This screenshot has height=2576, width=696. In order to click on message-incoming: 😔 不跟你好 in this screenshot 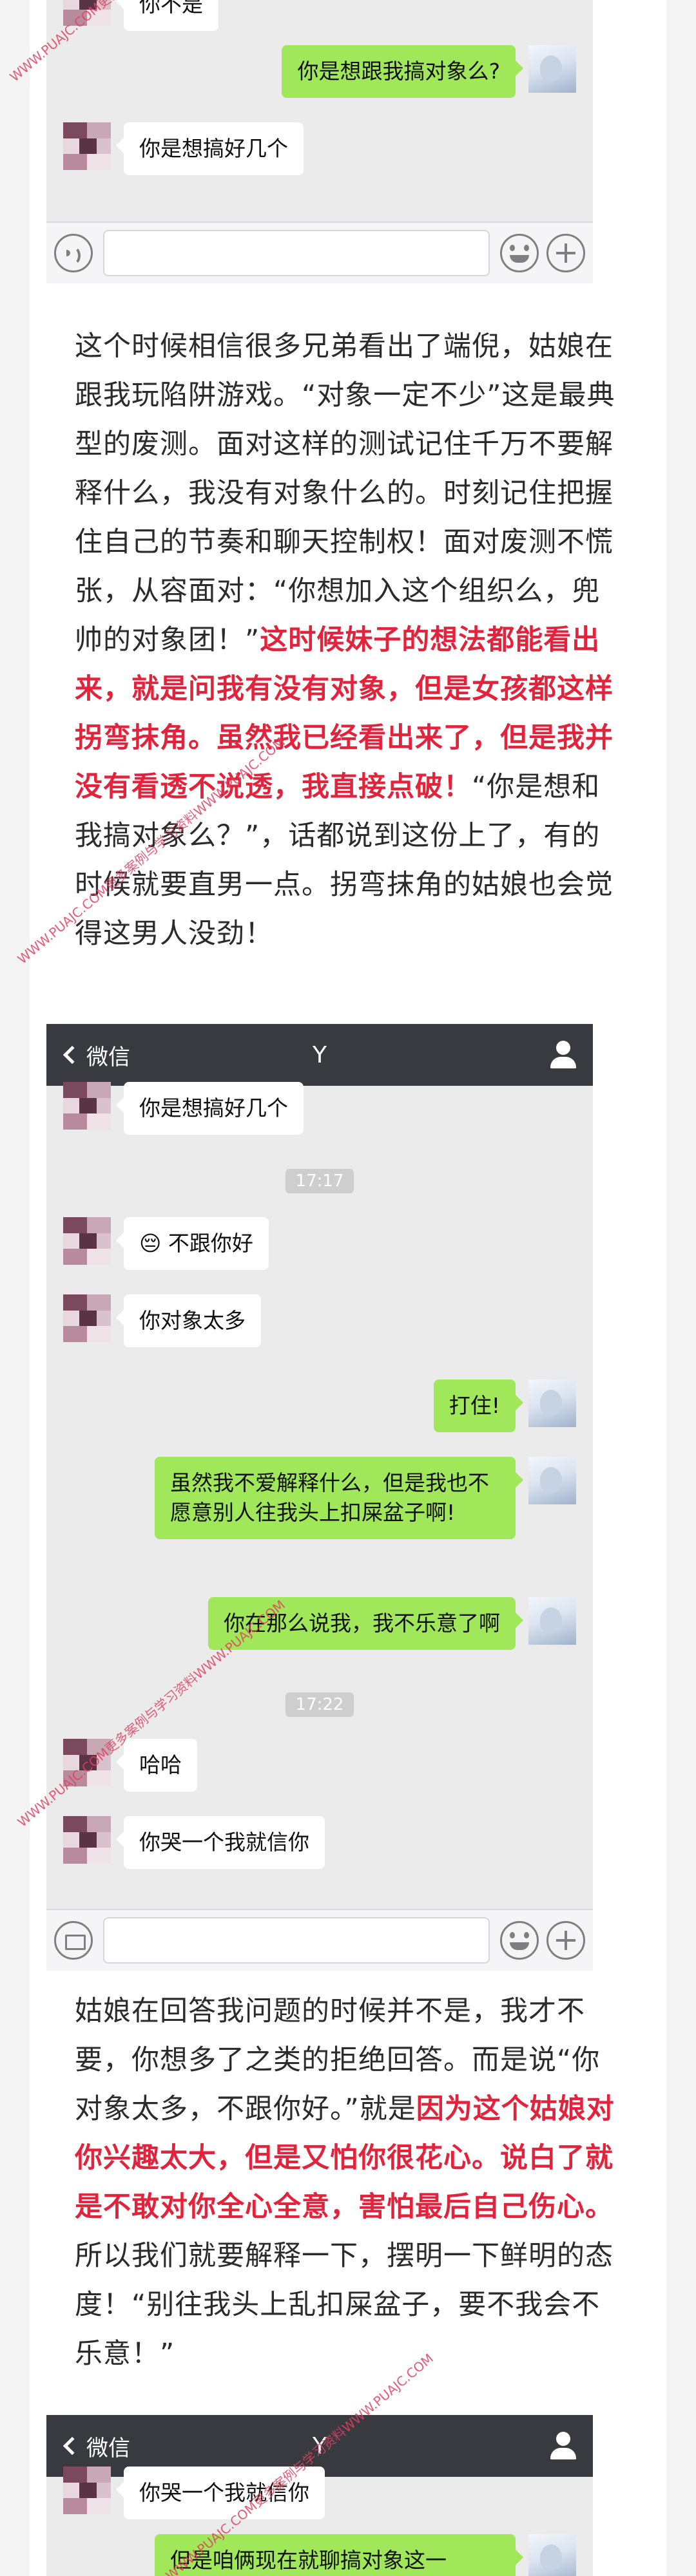, I will do `click(166, 1243)`.